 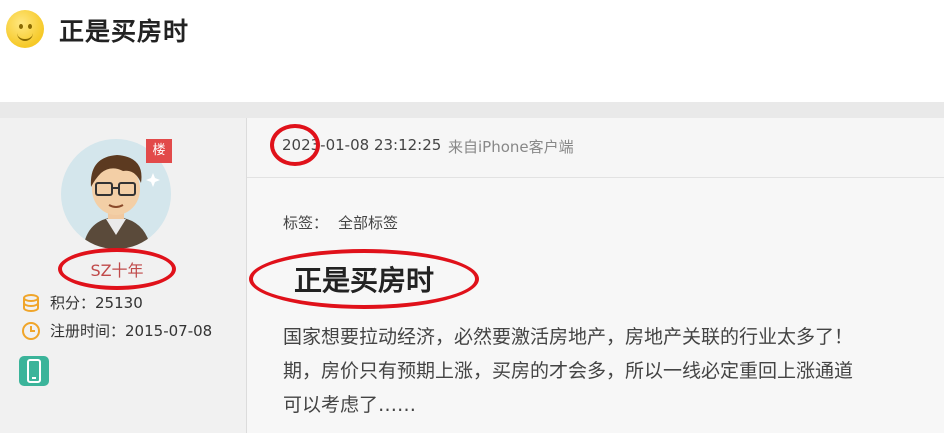 I want to click on post-title: 正是买房时, so click(x=364, y=279).